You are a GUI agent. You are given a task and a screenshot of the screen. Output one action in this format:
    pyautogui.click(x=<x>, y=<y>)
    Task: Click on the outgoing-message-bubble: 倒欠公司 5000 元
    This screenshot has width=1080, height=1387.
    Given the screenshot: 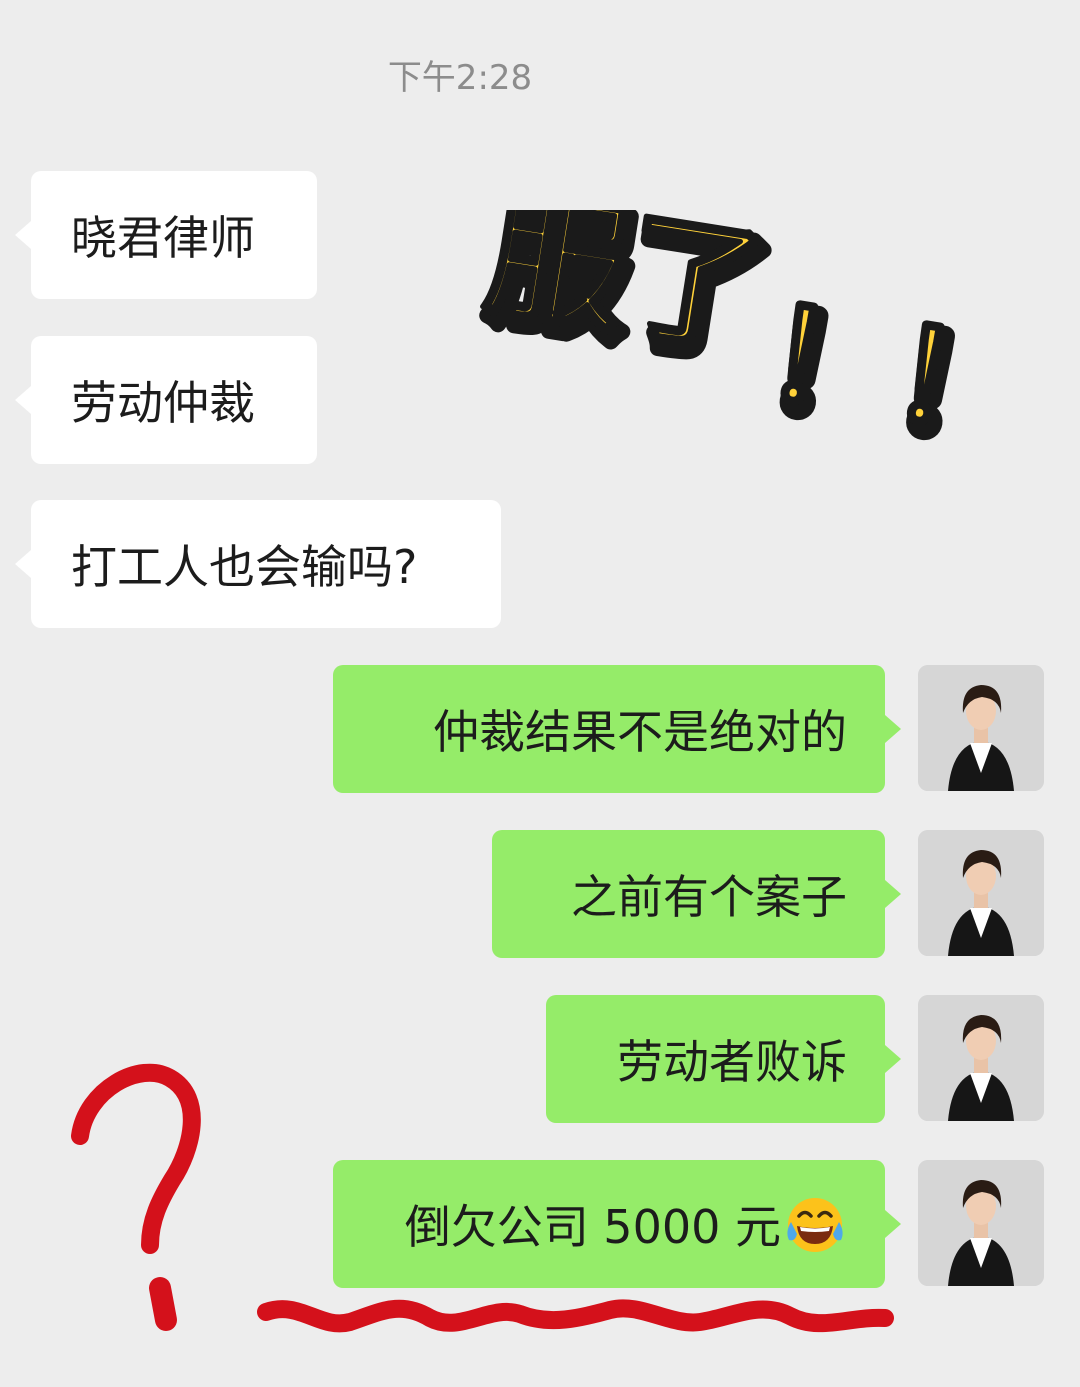 What is the action you would take?
    pyautogui.click(x=617, y=1224)
    